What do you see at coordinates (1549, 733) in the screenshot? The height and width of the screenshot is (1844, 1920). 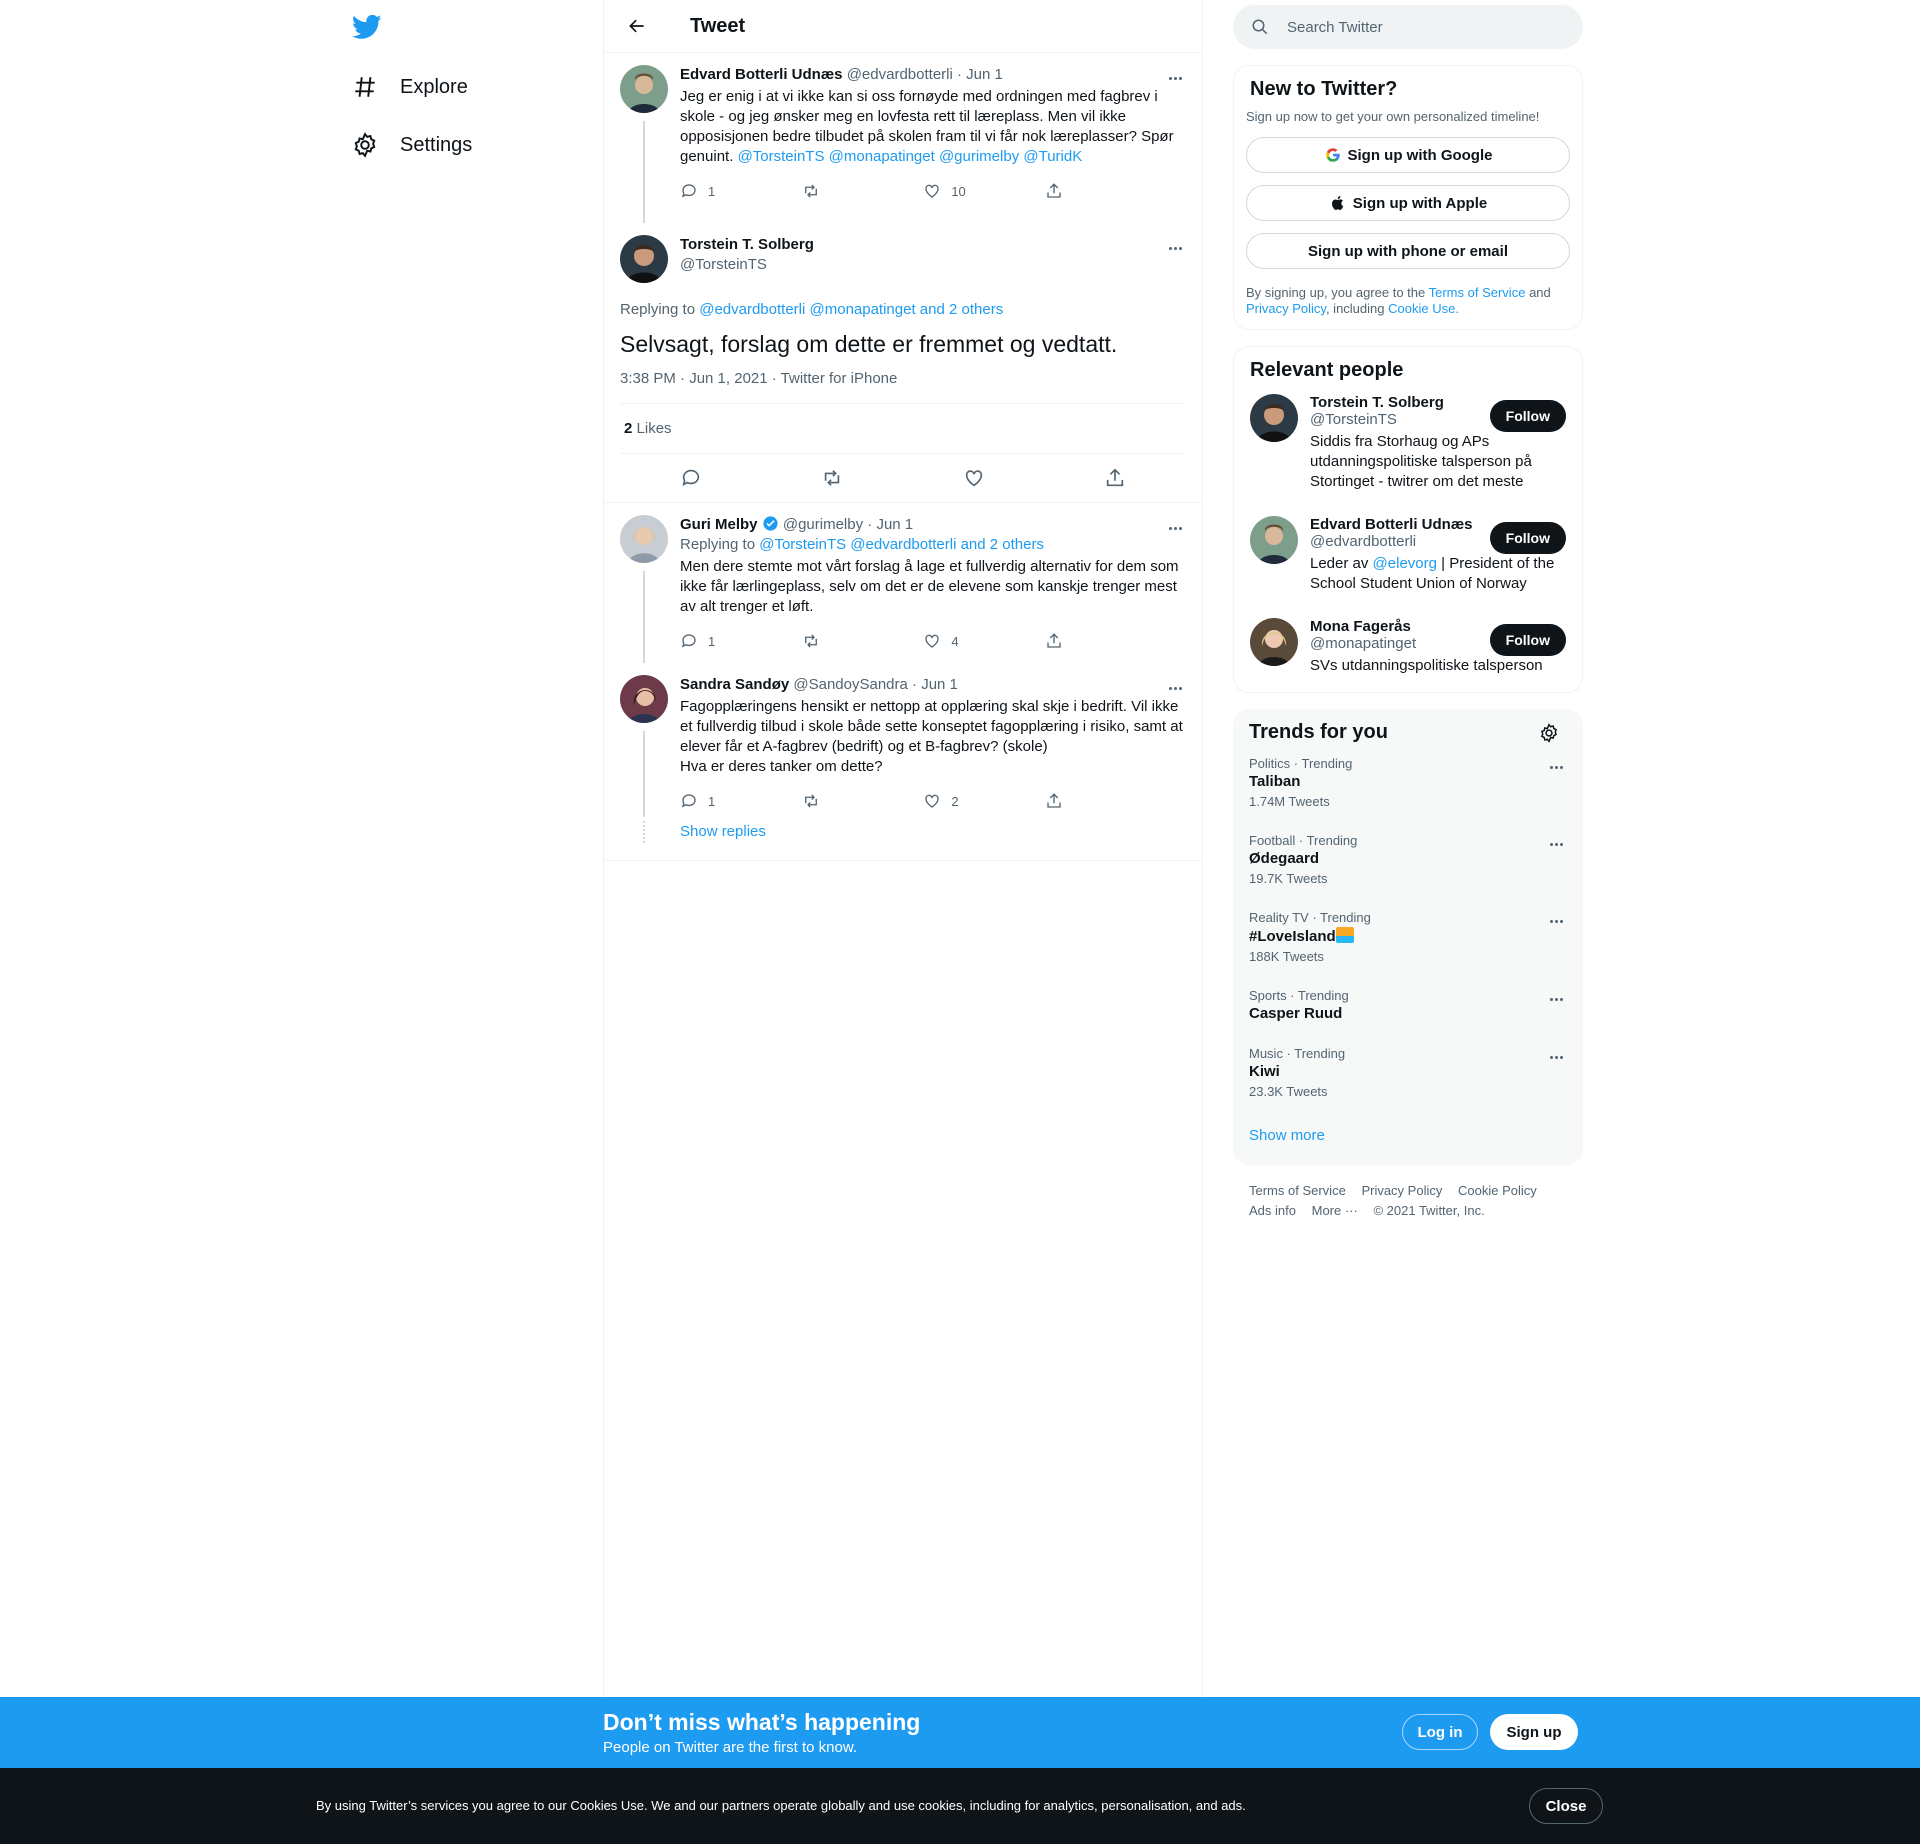 I see `gear-icon` at bounding box center [1549, 733].